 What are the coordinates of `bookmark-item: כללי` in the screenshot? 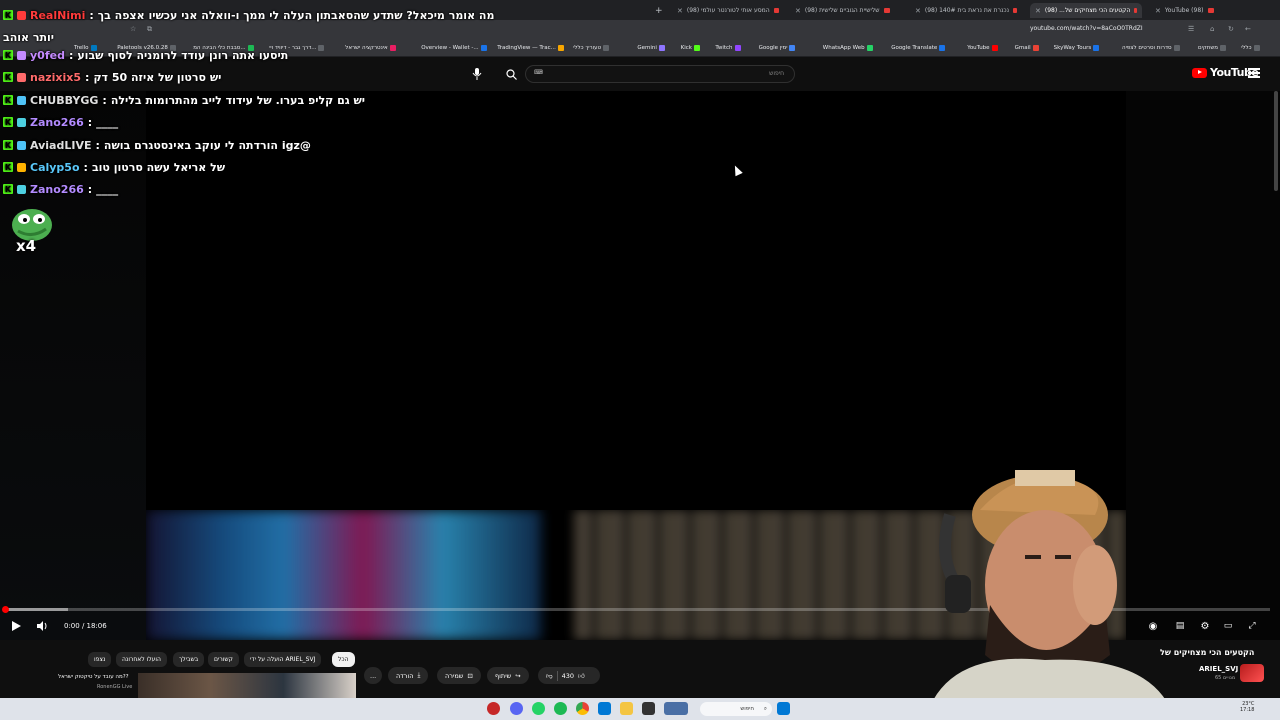 It's located at (1250, 48).